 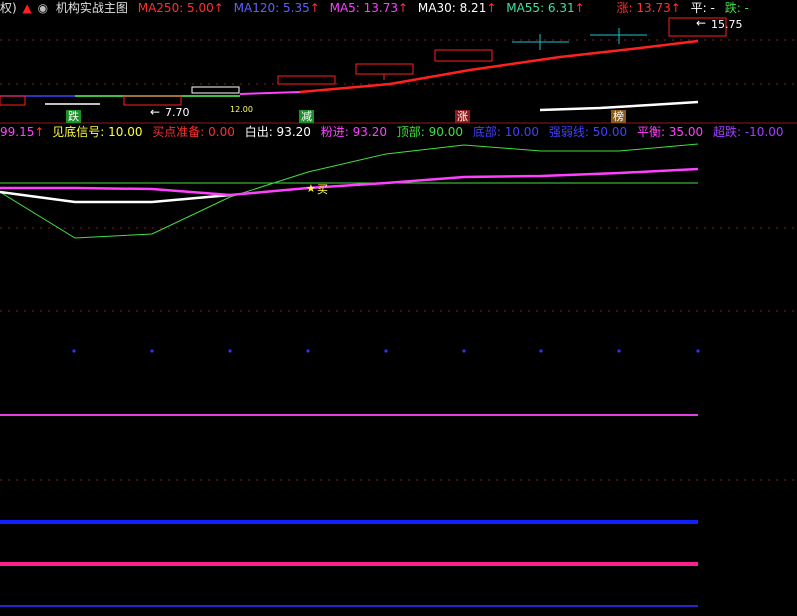 I want to click on low-price-arrow: ←, so click(x=155, y=112).